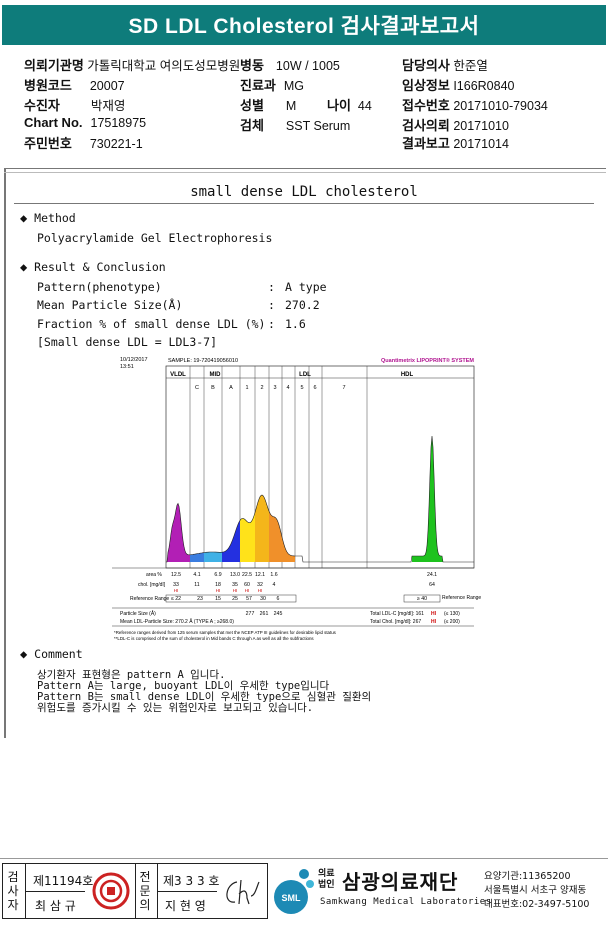 This screenshot has height=929, width=608. Describe the element at coordinates (164, 66) in the screenshot. I see `field-value: 가톨릭대학교 여의도성모병원` at that location.